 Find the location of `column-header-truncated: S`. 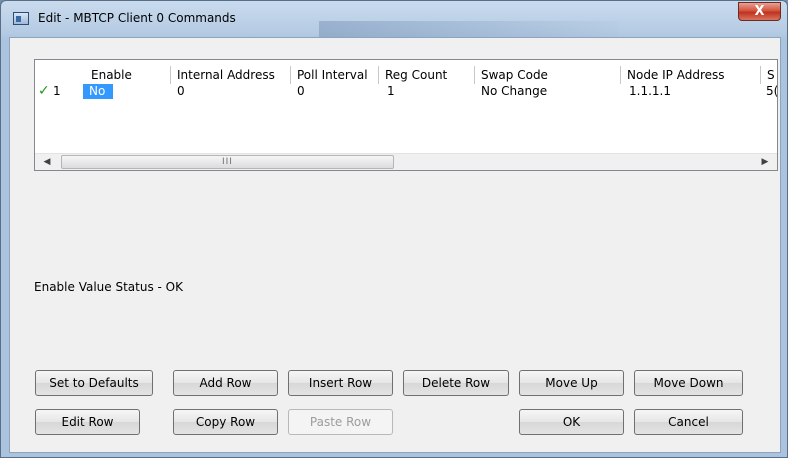

column-header-truncated: S is located at coordinates (769, 75).